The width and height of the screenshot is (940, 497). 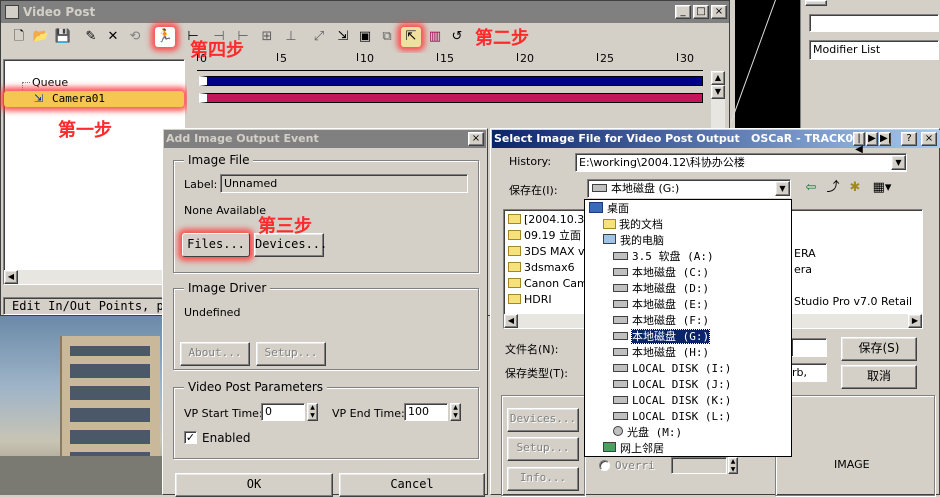 What do you see at coordinates (811, 188) in the screenshot?
I see `back-icon: ⇦` at bounding box center [811, 188].